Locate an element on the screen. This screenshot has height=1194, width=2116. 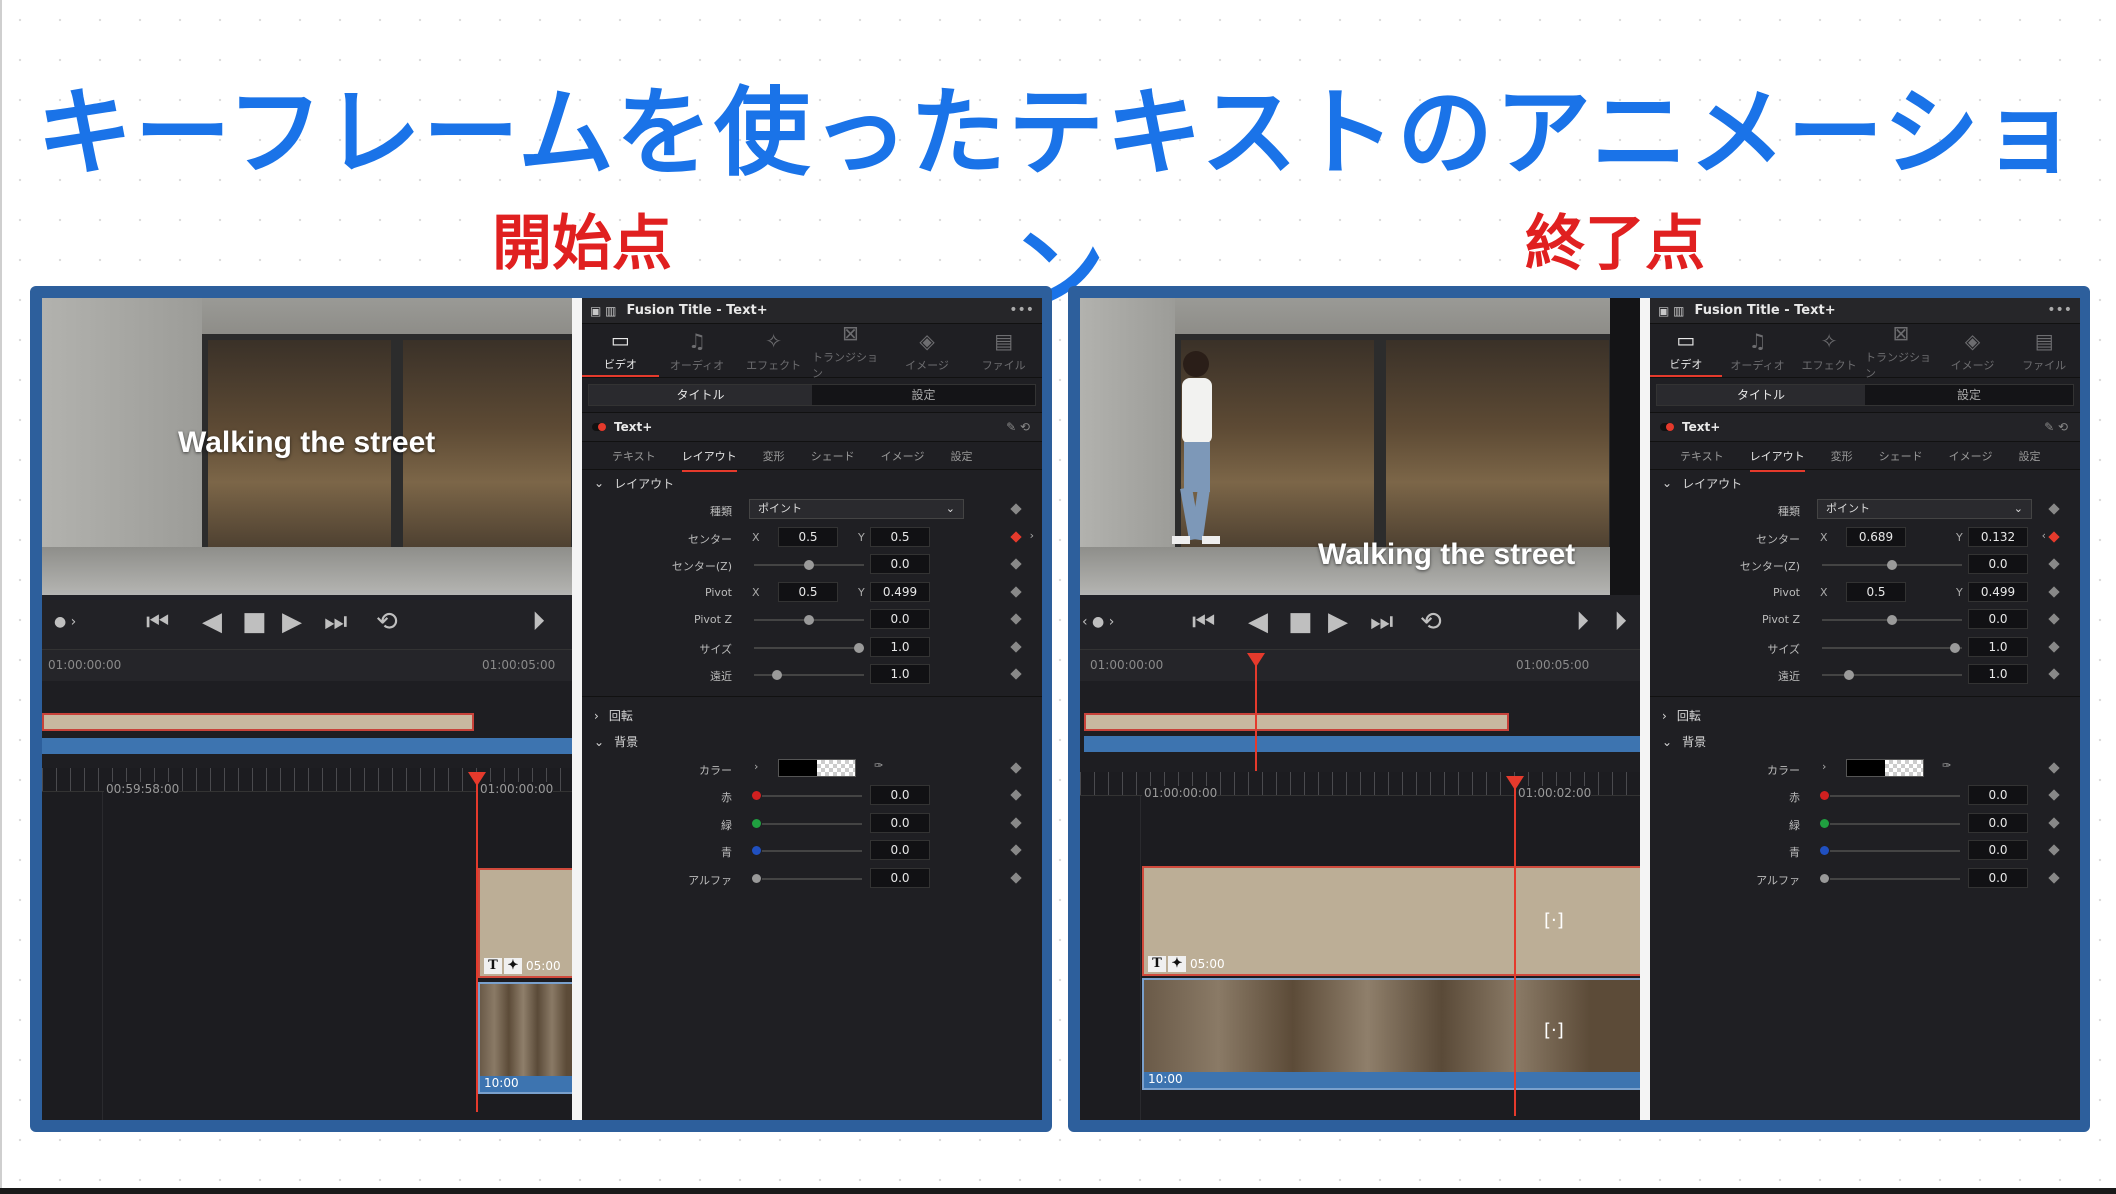
tab-image: ◈ イメージ is located at coordinates (927, 350).